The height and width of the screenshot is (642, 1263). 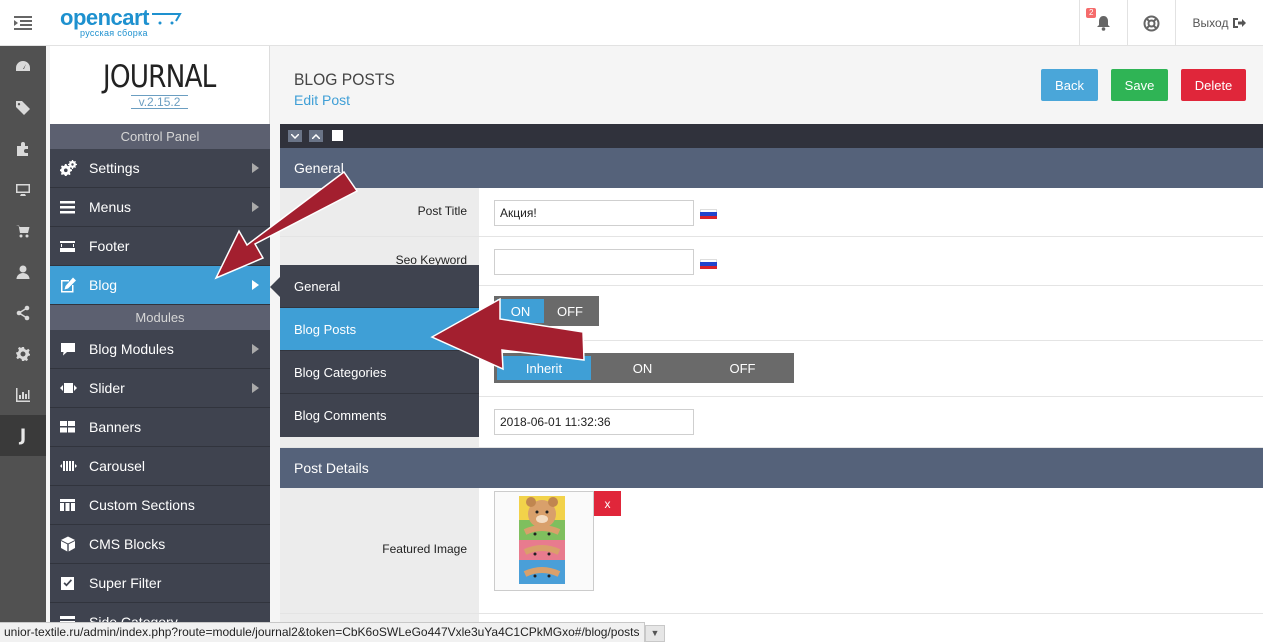 What do you see at coordinates (68, 427) in the screenshot?
I see `grid-icon` at bounding box center [68, 427].